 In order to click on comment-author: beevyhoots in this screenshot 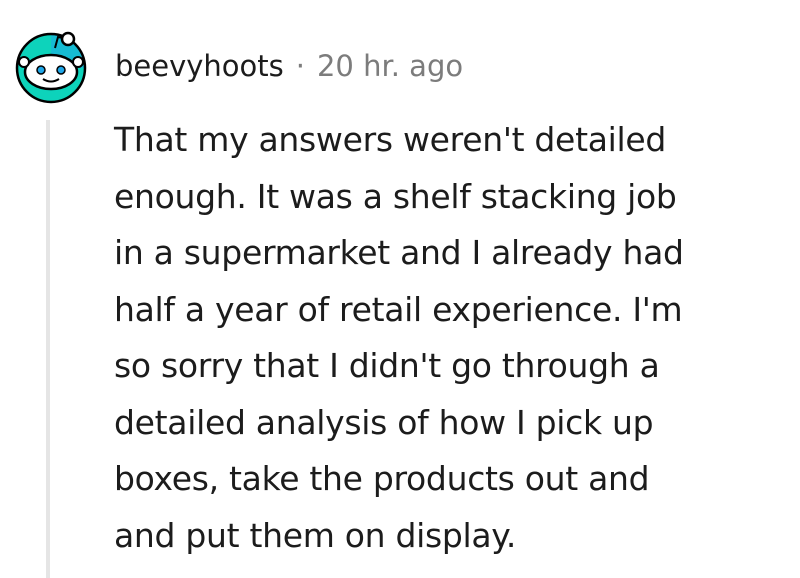, I will do `click(199, 66)`.